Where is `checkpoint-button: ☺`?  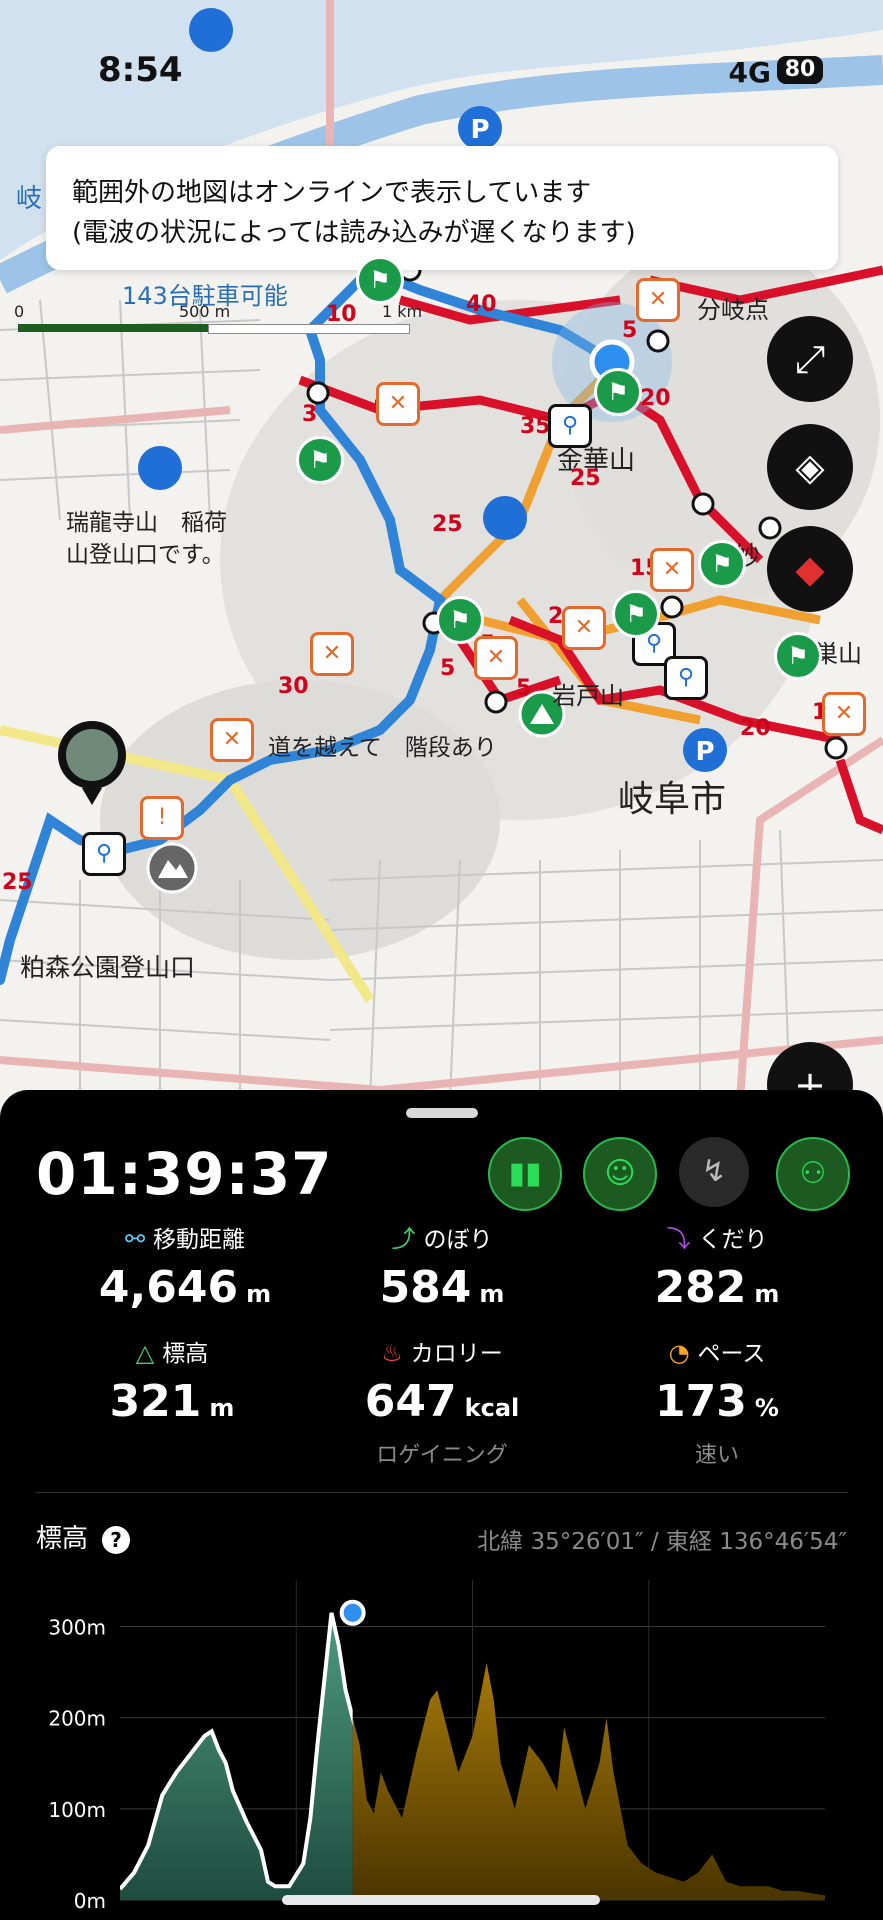
checkpoint-button: ☺ is located at coordinates (620, 1174).